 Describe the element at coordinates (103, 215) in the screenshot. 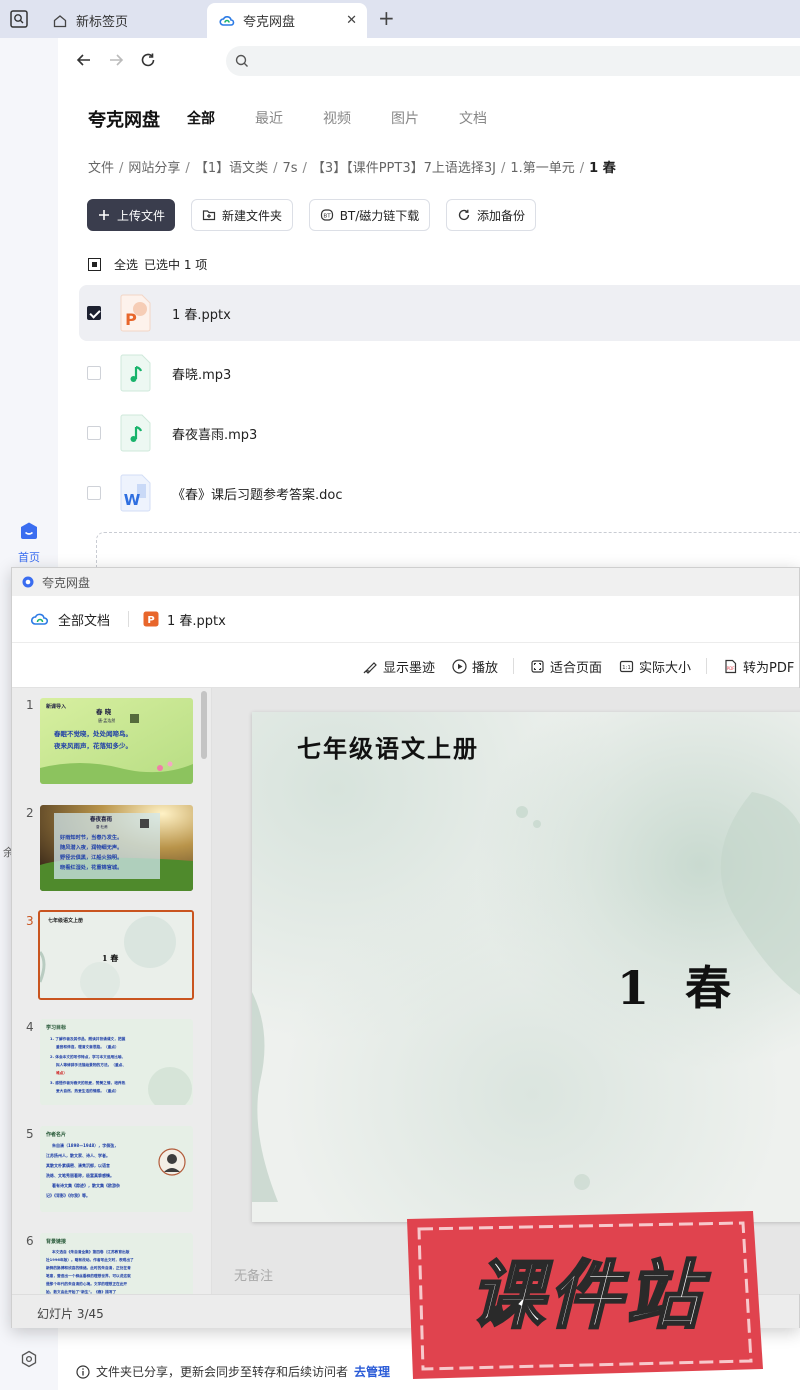

I see `plus-icon` at that location.